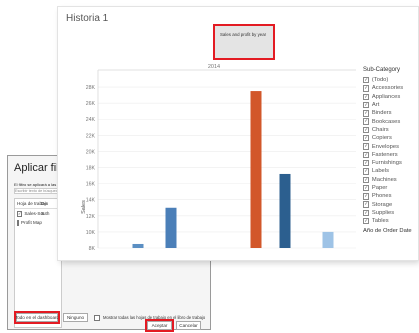 Image resolution: width=419 pixels, height=333 pixels. I want to click on filter-item: ✓ Machines, so click(391, 180).